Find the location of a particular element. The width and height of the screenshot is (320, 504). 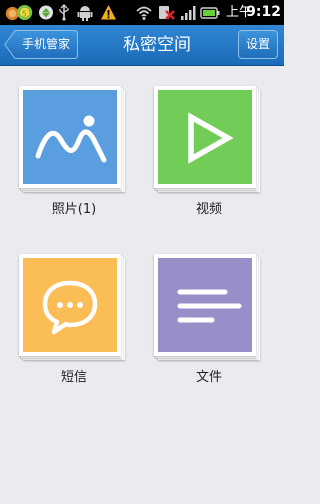

photos-icon-bg is located at coordinates (70, 137).